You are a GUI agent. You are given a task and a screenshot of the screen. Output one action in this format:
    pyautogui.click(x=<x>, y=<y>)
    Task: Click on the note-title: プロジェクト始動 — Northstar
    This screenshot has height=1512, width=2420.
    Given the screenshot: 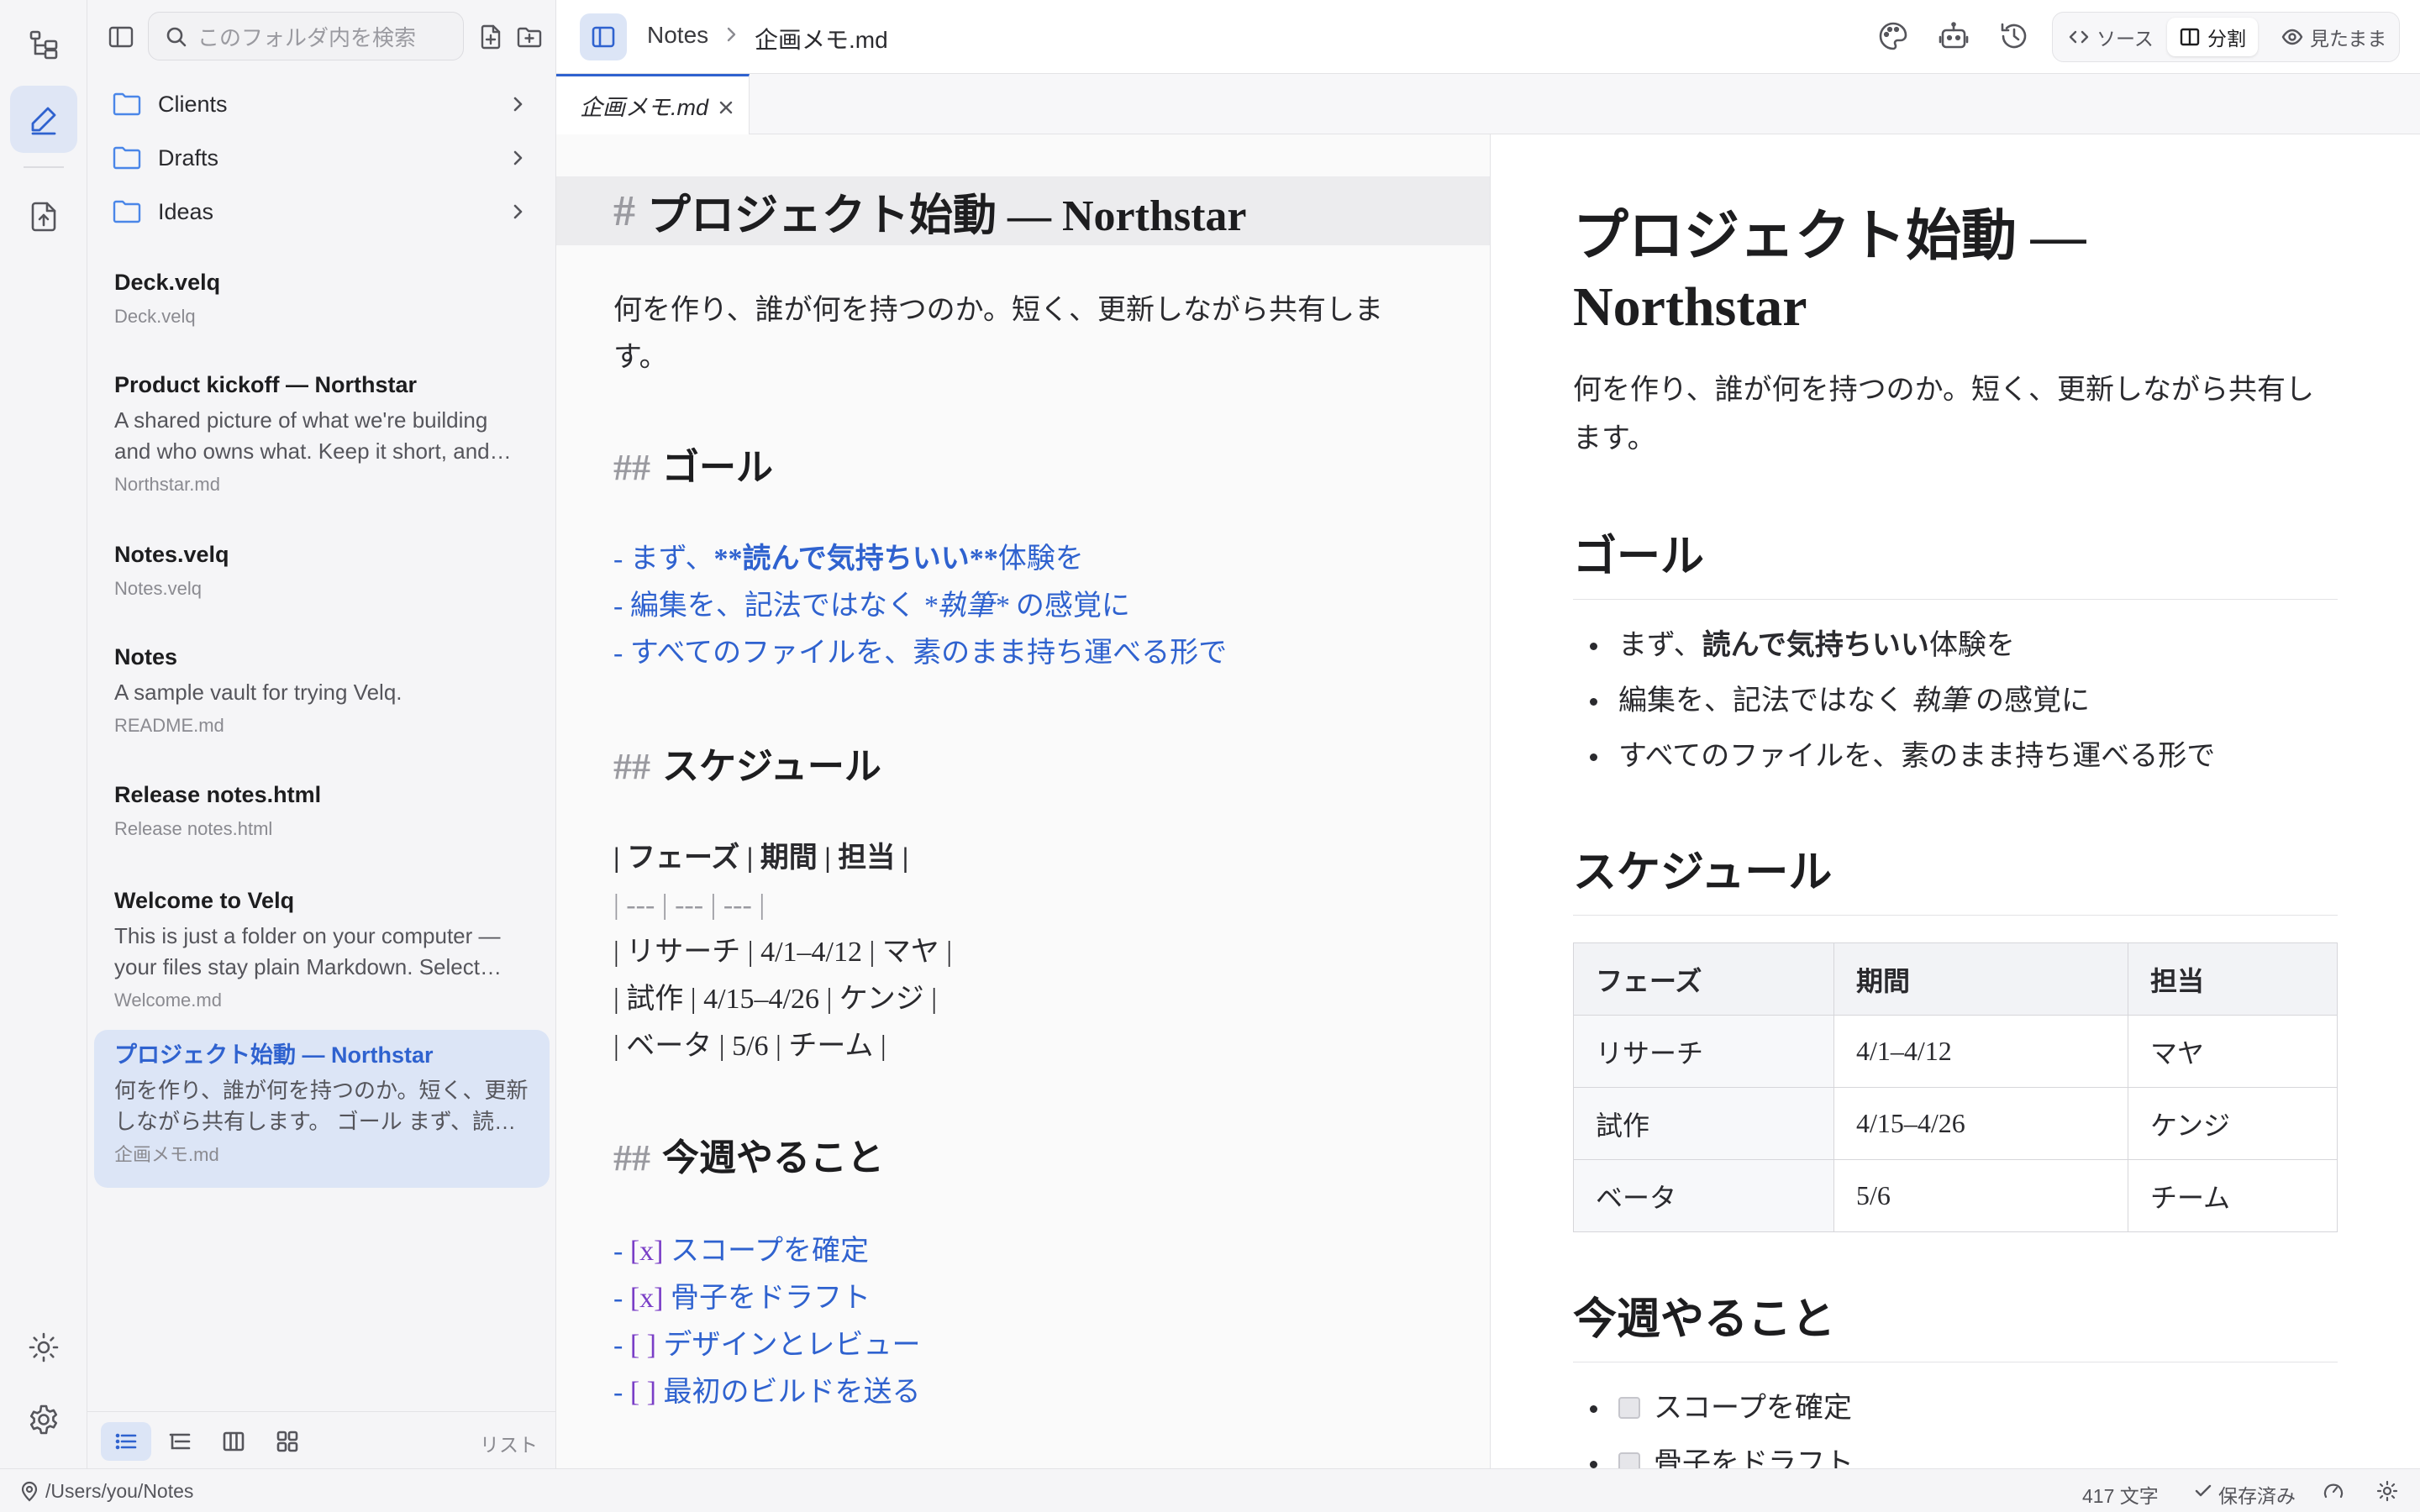 What is the action you would take?
    pyautogui.click(x=274, y=1055)
    